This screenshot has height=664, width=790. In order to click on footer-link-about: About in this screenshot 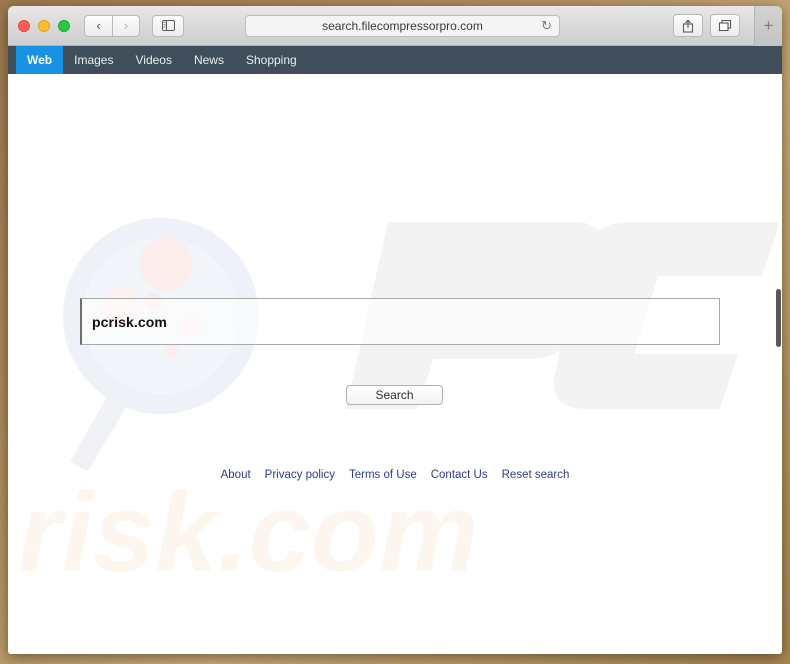, I will do `click(236, 475)`.